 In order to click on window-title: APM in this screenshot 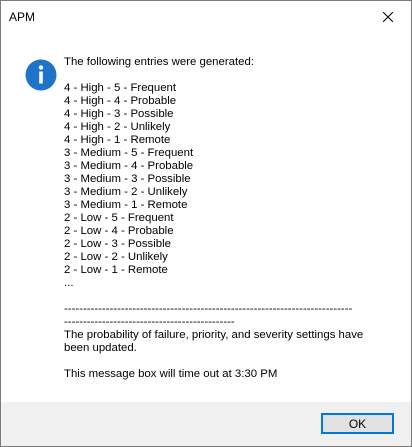, I will do `click(22, 17)`.